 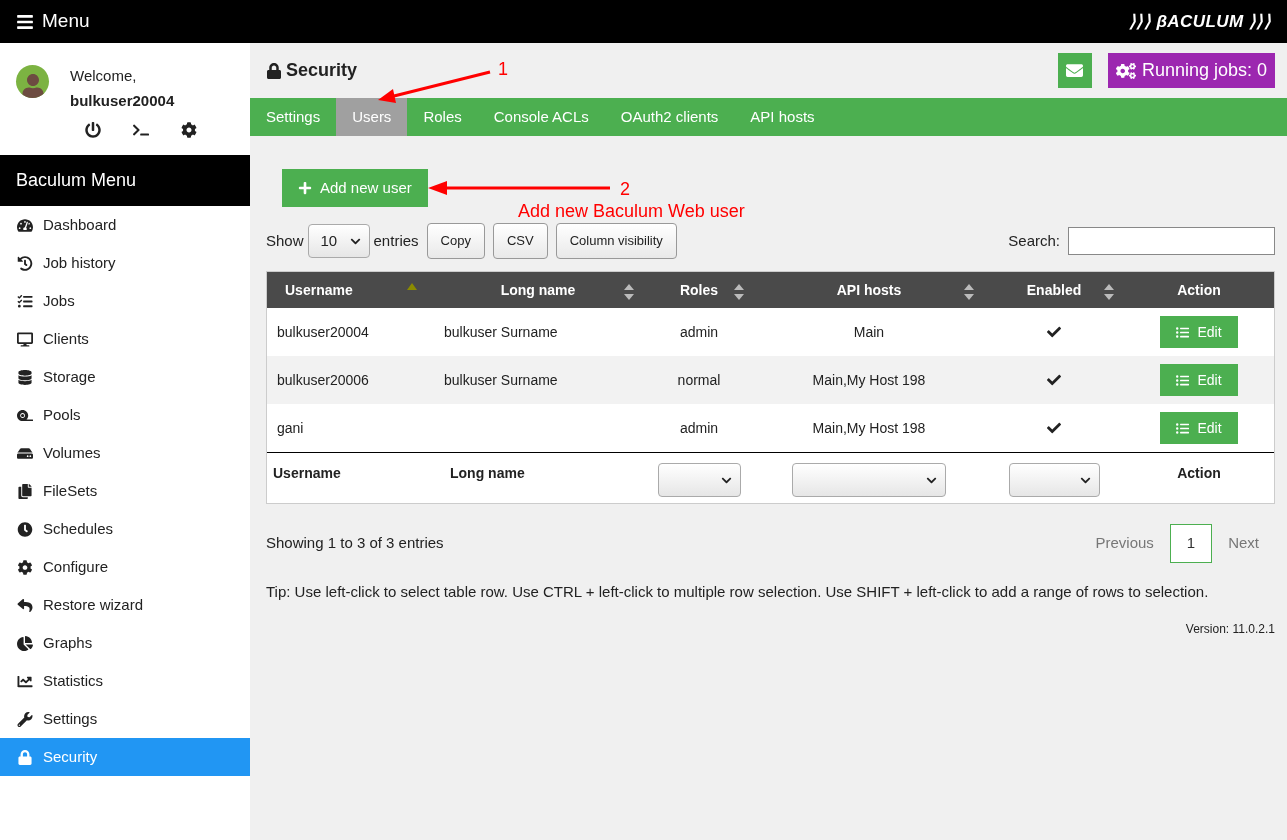 I want to click on avatar, so click(x=32, y=81).